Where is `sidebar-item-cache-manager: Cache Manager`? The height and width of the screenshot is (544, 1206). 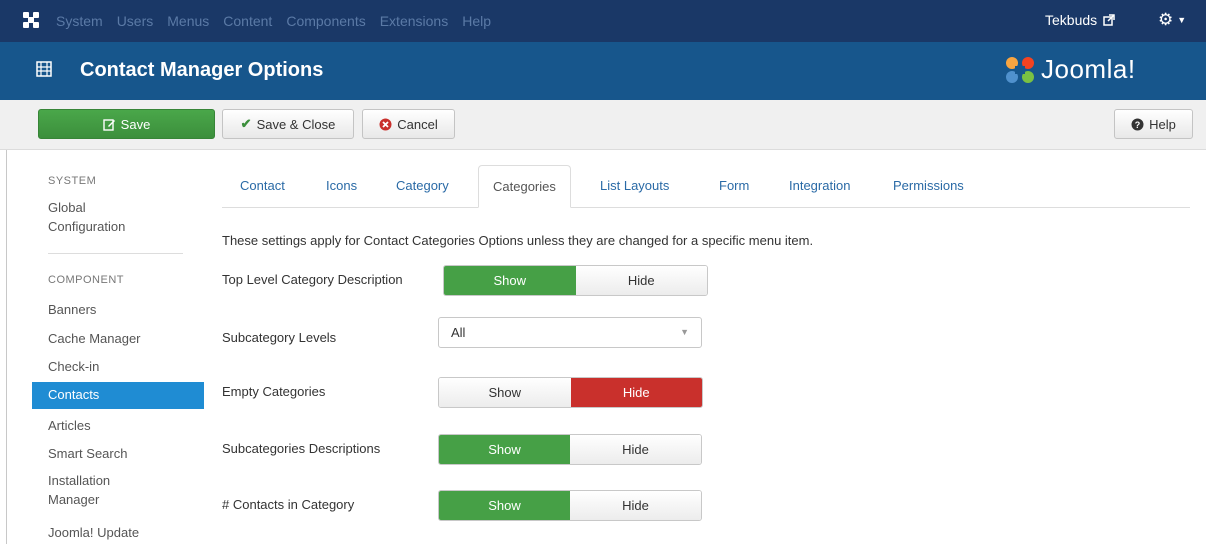
sidebar-item-cache-manager: Cache Manager is located at coordinates (94, 338).